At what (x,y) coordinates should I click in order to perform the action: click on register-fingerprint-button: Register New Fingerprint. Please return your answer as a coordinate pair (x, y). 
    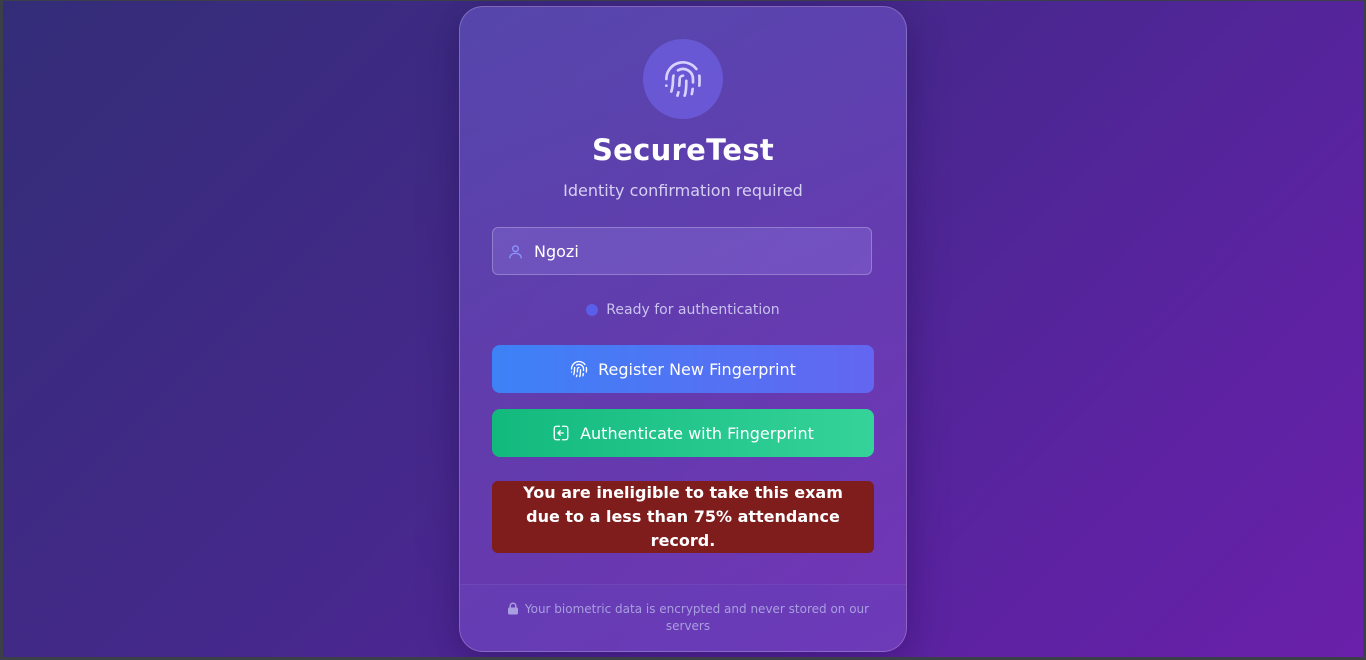
    Looking at the image, I should click on (683, 369).